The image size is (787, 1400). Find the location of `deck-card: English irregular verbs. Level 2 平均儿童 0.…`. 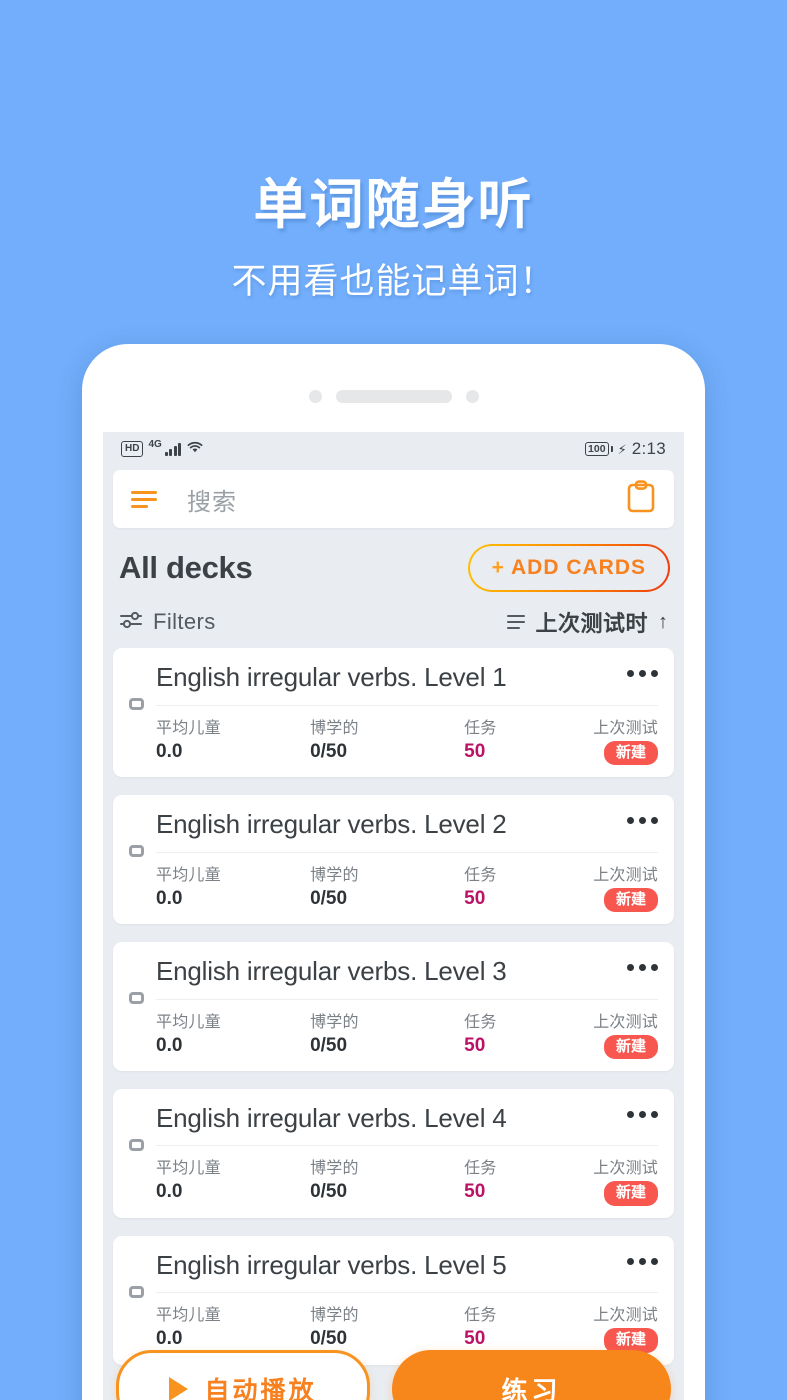

deck-card: English irregular verbs. Level 2 平均儿童 0.… is located at coordinates (393, 859).